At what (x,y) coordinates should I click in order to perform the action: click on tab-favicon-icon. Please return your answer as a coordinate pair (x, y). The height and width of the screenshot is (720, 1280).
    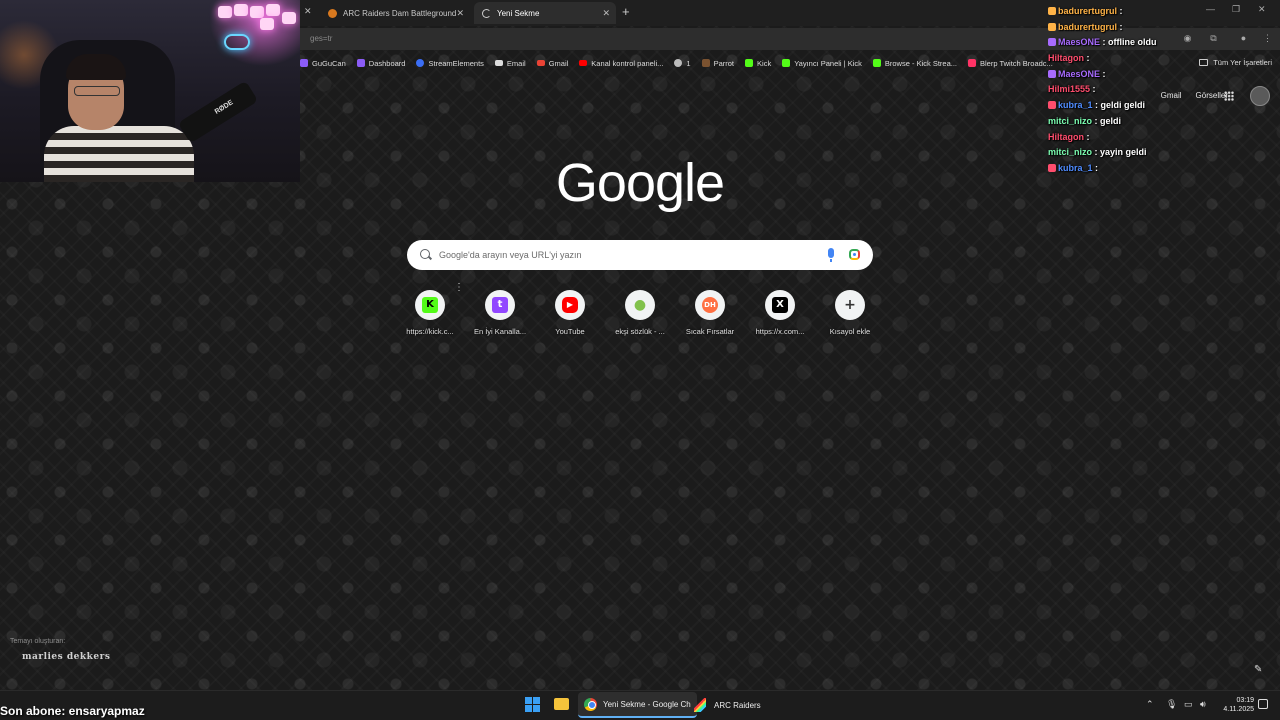
    Looking at the image, I should click on (332, 13).